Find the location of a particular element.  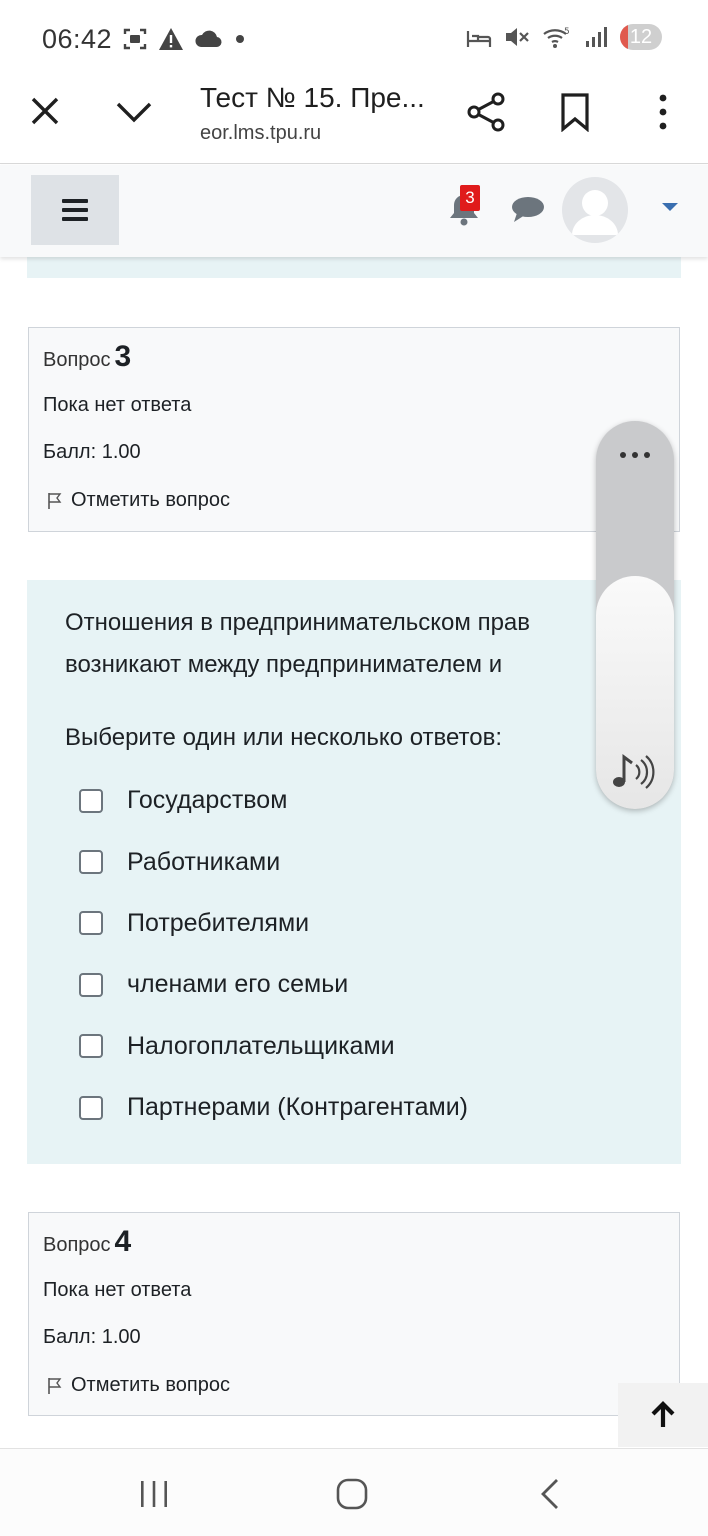

user-avatar is located at coordinates (595, 210).